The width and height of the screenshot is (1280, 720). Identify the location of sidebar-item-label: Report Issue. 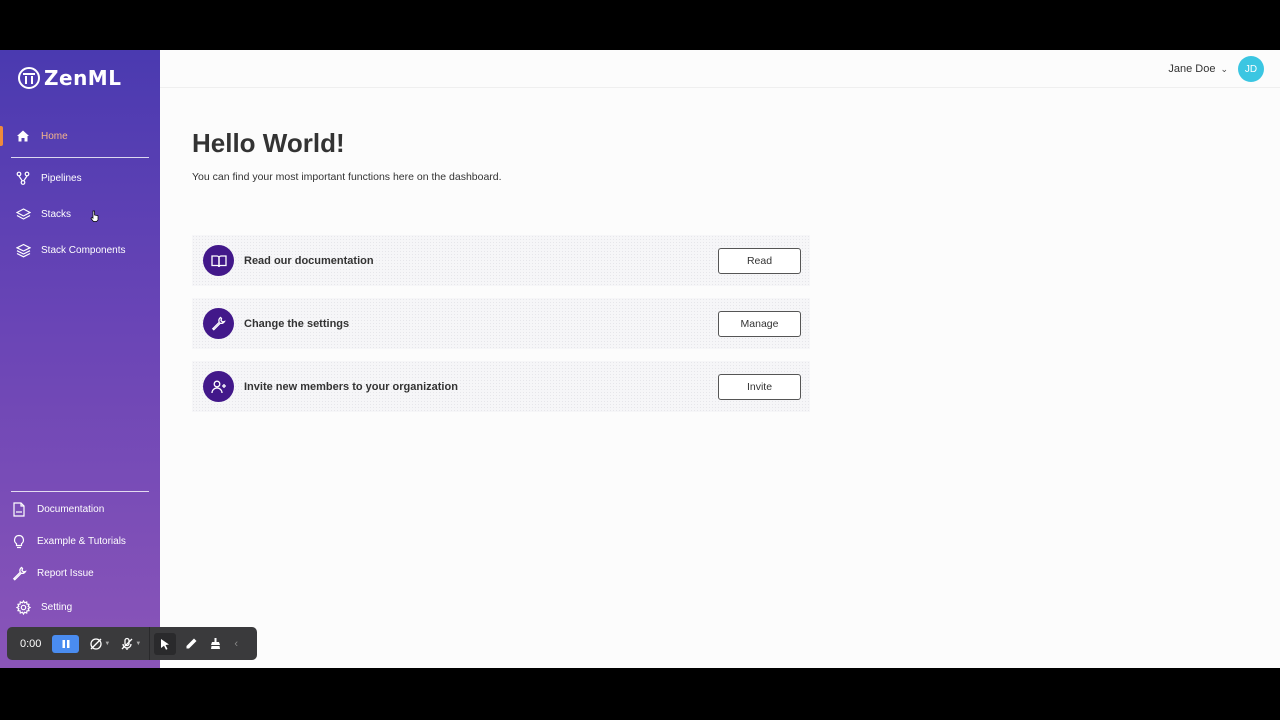
(65, 573).